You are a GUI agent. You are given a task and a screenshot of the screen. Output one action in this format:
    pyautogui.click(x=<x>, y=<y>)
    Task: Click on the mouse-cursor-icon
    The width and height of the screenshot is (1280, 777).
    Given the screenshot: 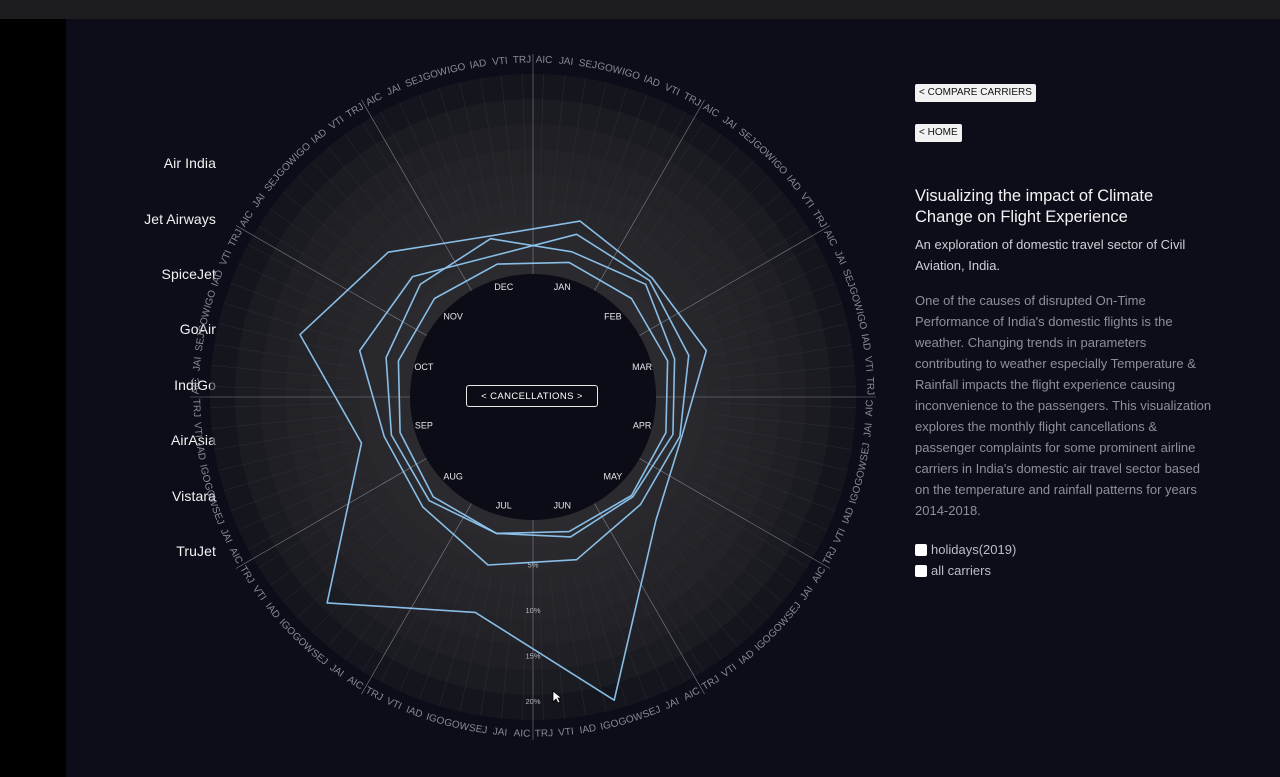 What is the action you would take?
    pyautogui.click(x=557, y=697)
    